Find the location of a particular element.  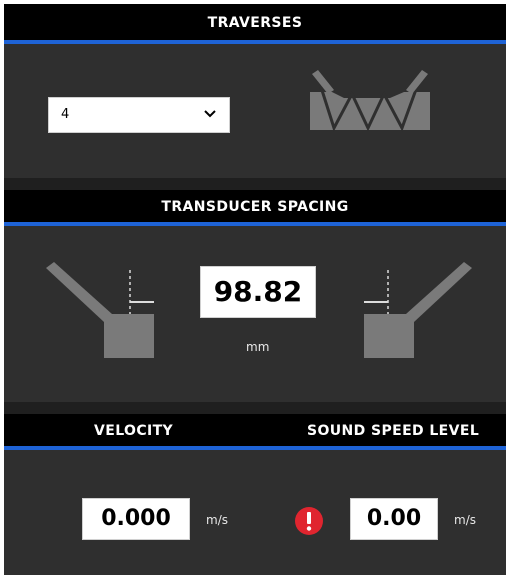

traverses-header: TRAVERSES is located at coordinates (255, 22).